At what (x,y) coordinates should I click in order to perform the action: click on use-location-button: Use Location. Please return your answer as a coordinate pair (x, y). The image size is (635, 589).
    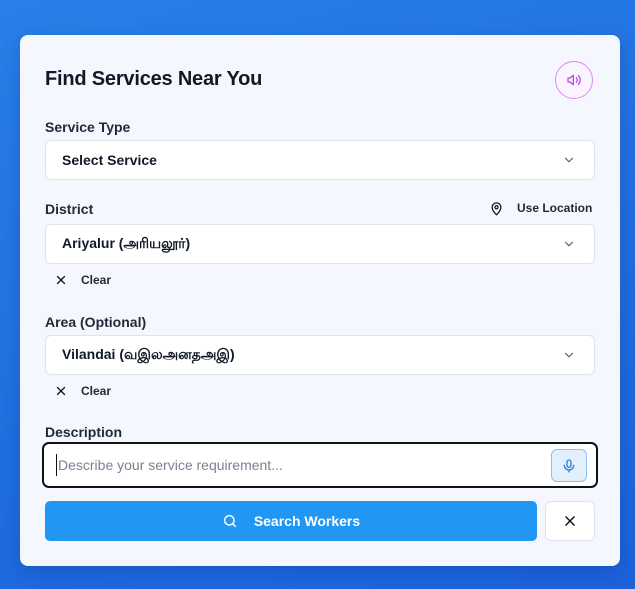
    Looking at the image, I should click on (540, 208).